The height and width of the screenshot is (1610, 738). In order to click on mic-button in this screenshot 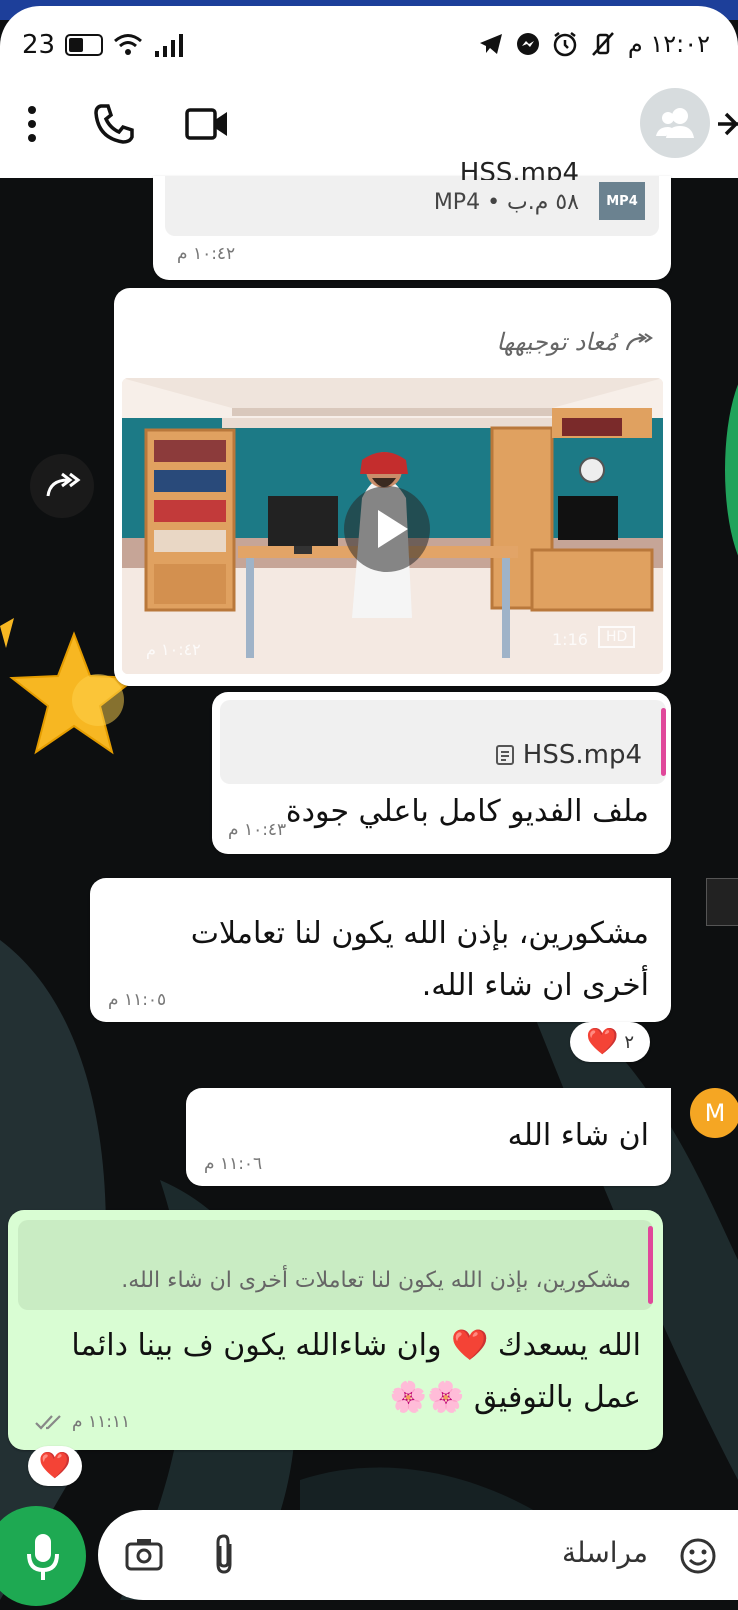, I will do `click(43, 1556)`.